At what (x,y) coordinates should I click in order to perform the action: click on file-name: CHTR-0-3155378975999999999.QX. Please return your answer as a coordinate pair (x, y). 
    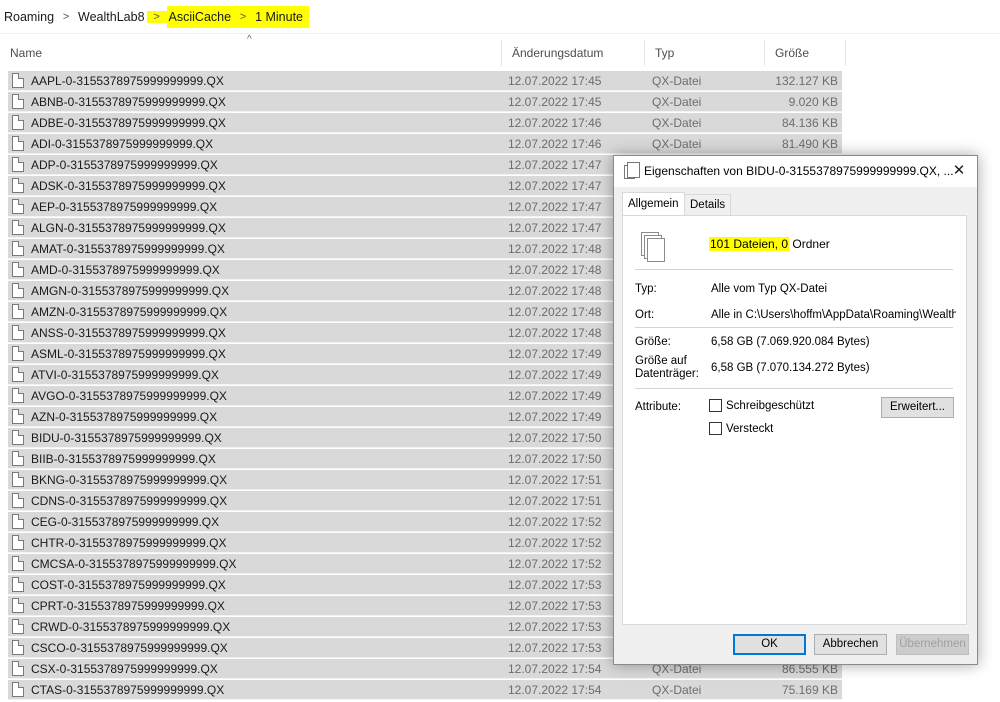
    Looking at the image, I should click on (129, 543).